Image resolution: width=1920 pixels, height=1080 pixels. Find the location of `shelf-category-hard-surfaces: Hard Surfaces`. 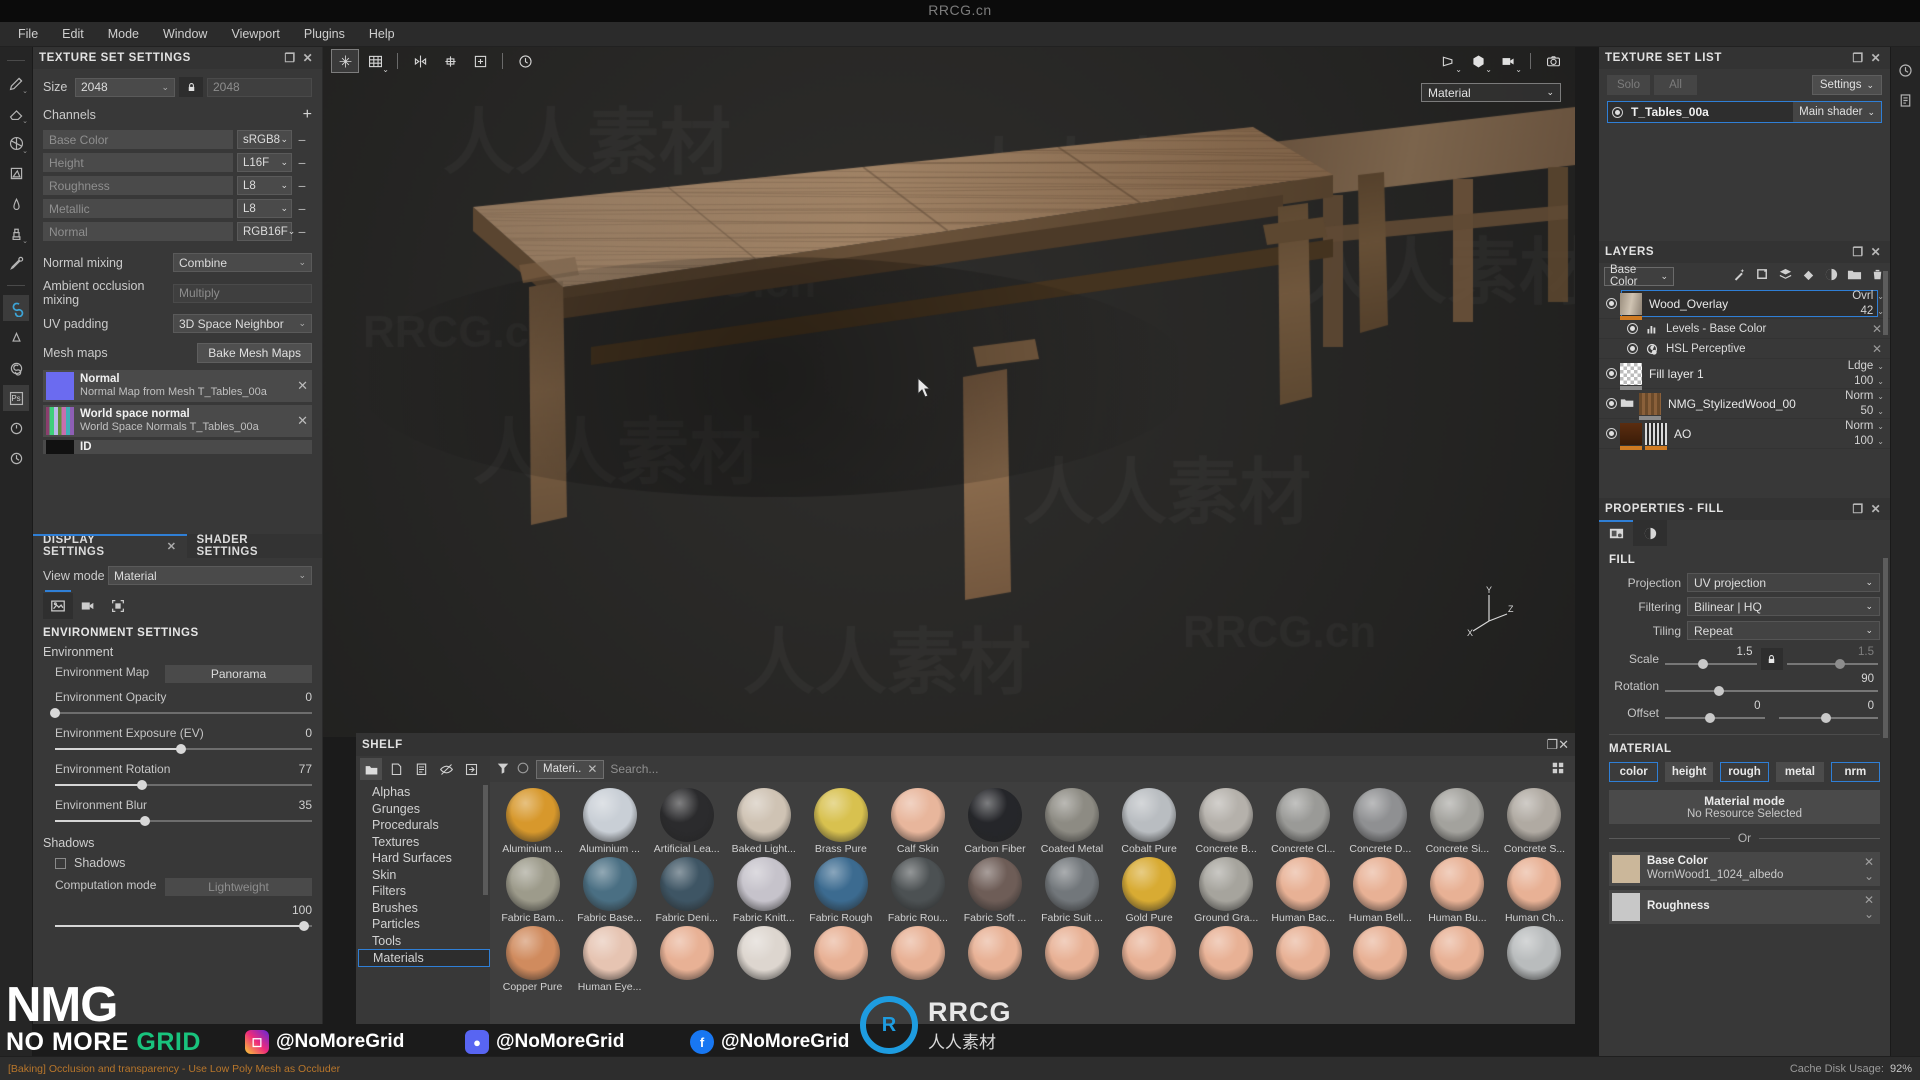

shelf-category-hard-surfaces: Hard Surfaces is located at coordinates (431, 858).